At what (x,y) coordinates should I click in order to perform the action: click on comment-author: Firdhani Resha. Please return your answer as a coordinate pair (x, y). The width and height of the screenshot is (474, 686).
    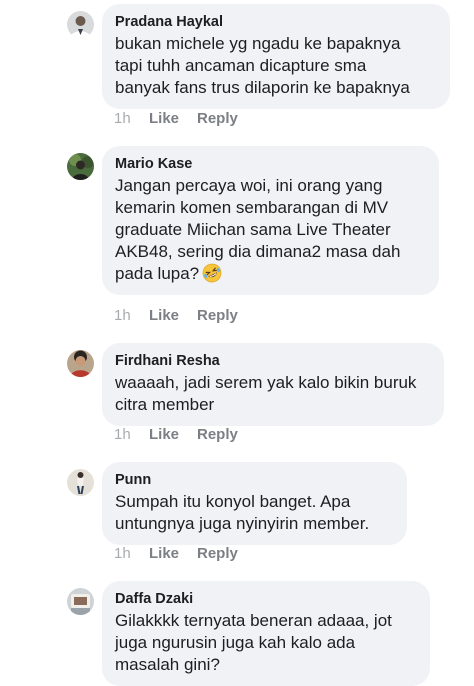
    Looking at the image, I should click on (273, 361).